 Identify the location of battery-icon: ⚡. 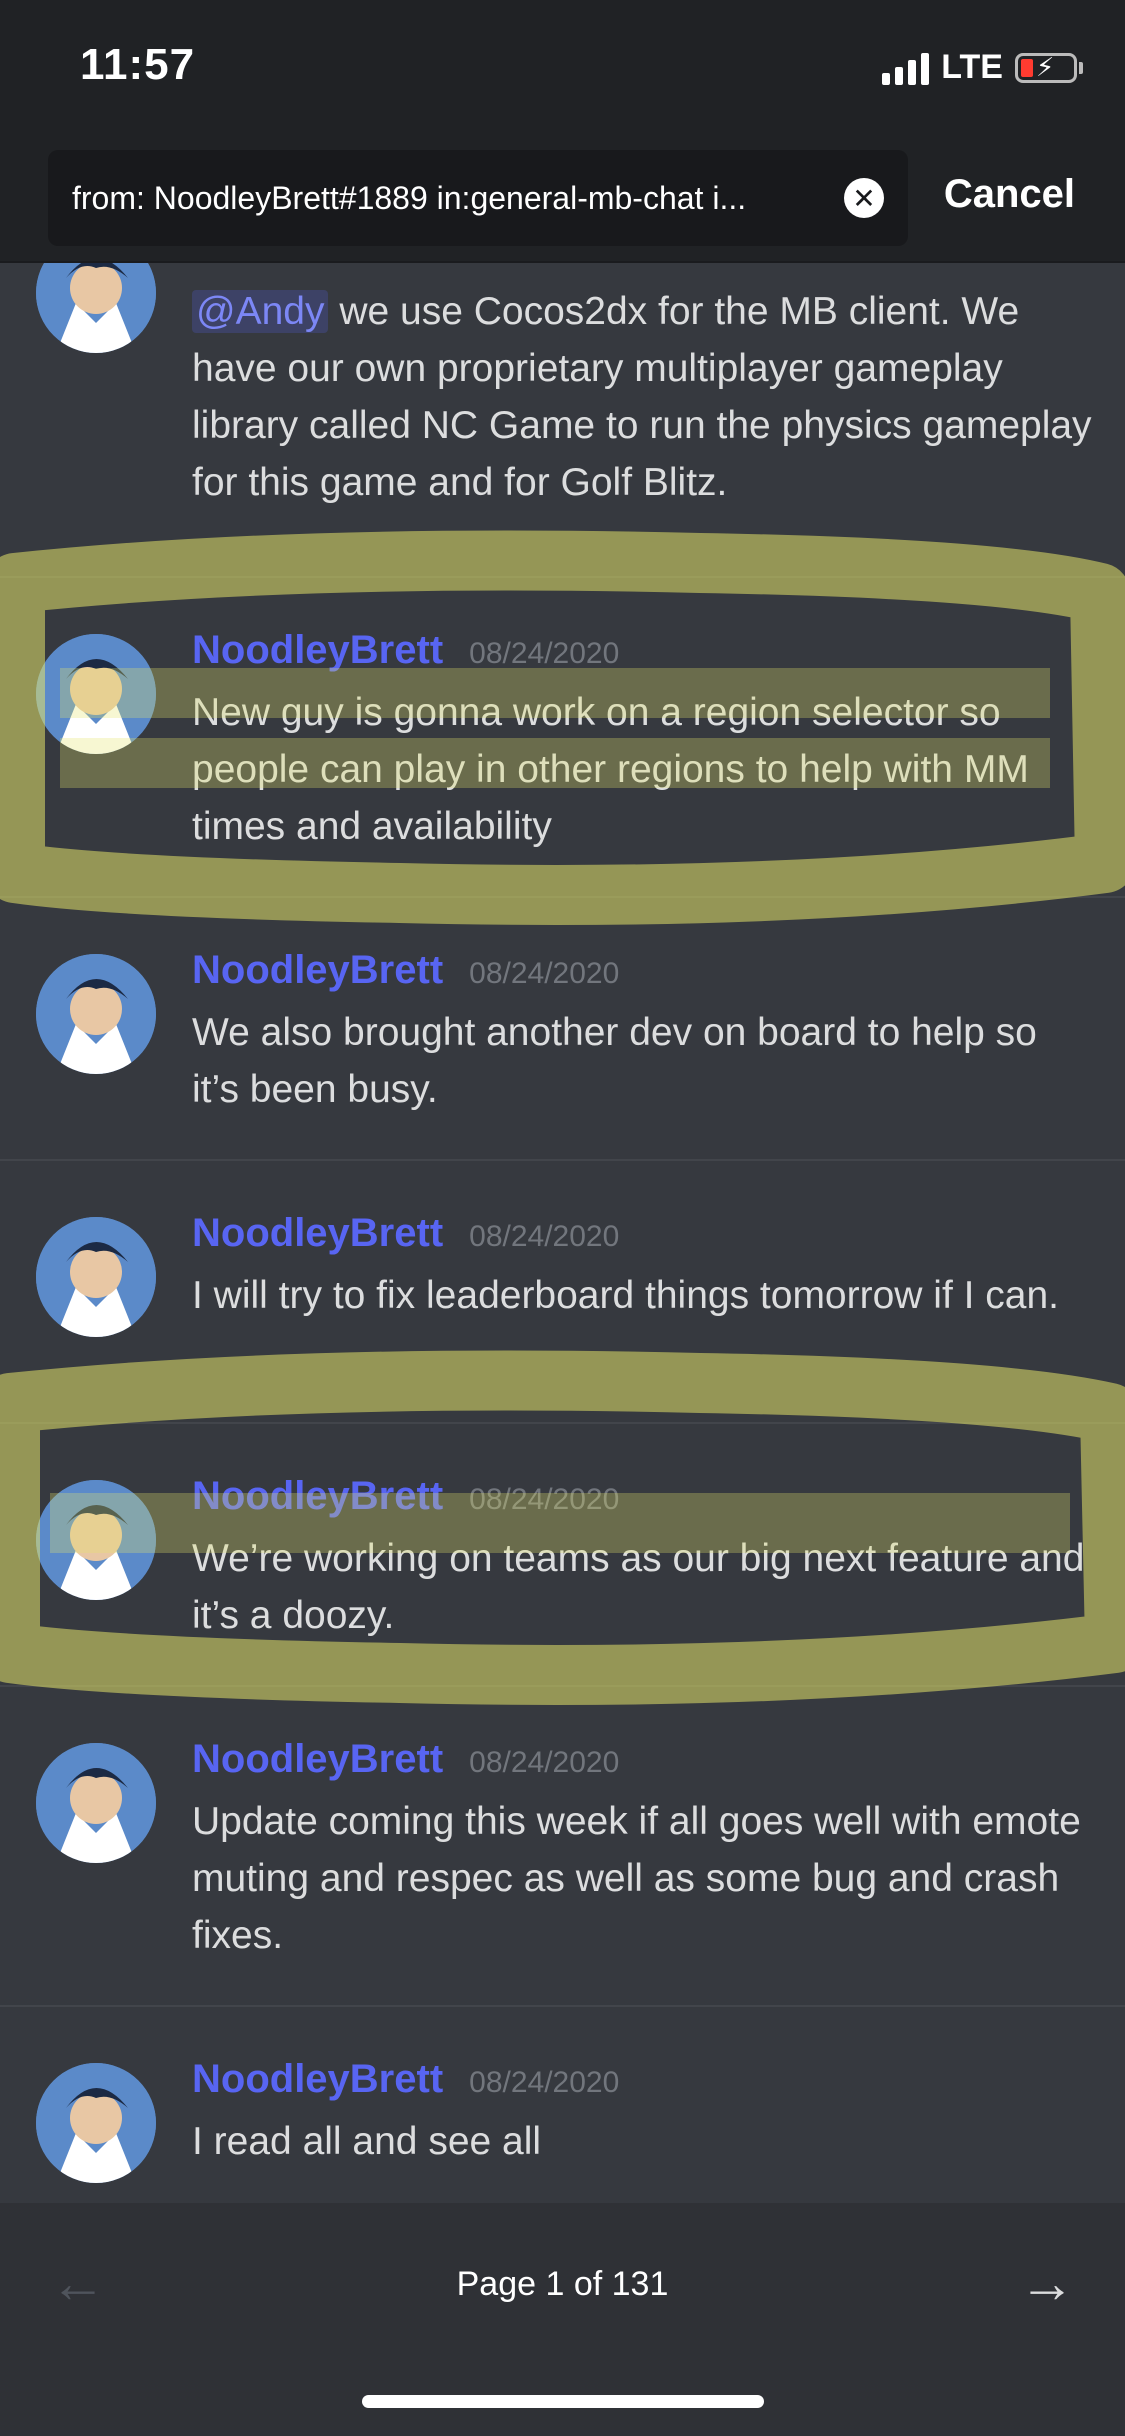
(1049, 67).